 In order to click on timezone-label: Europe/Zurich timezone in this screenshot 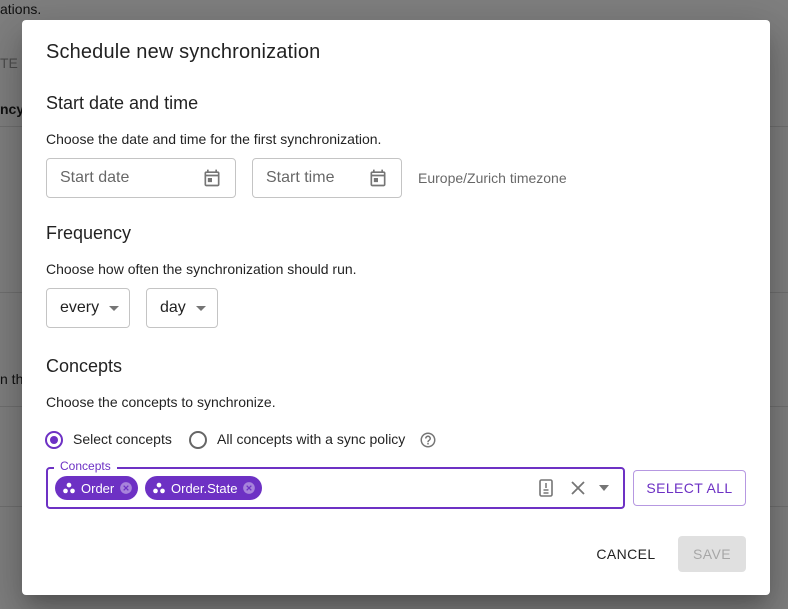, I will do `click(492, 178)`.